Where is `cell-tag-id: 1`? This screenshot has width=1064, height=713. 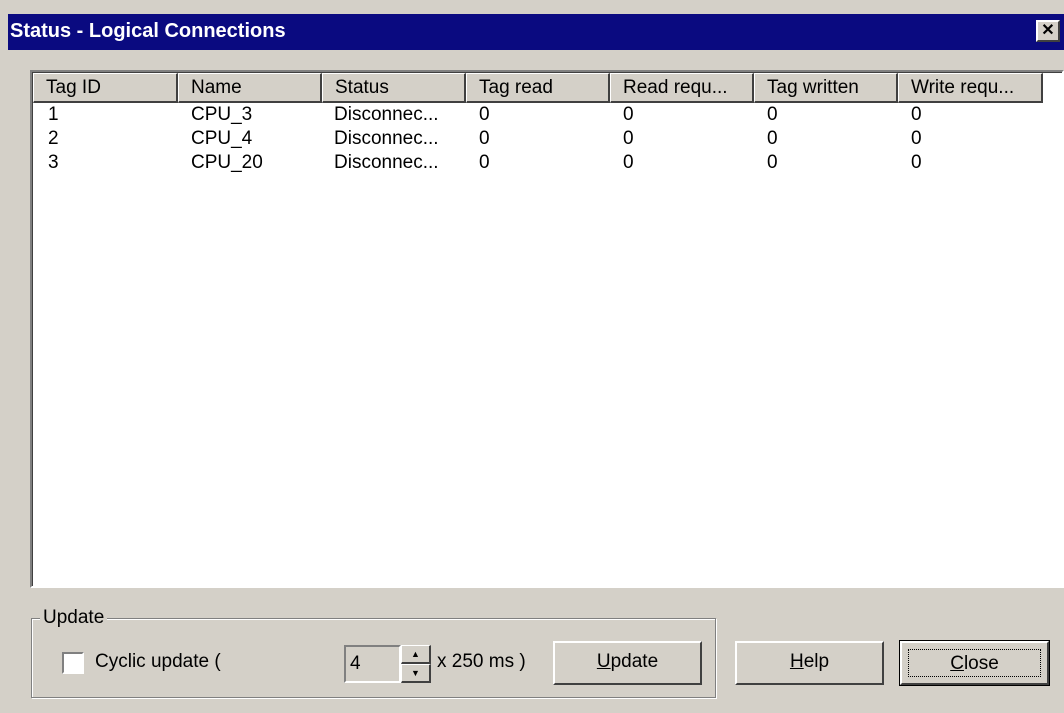 cell-tag-id: 1 is located at coordinates (53, 114).